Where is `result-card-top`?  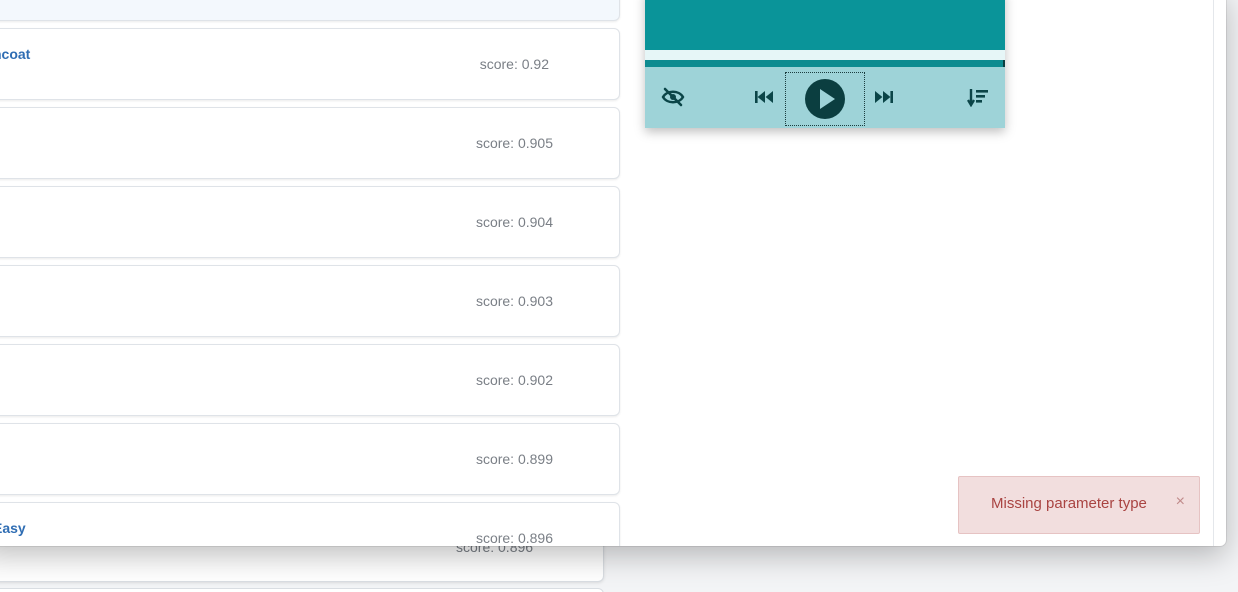 result-card-top is located at coordinates (310, 10).